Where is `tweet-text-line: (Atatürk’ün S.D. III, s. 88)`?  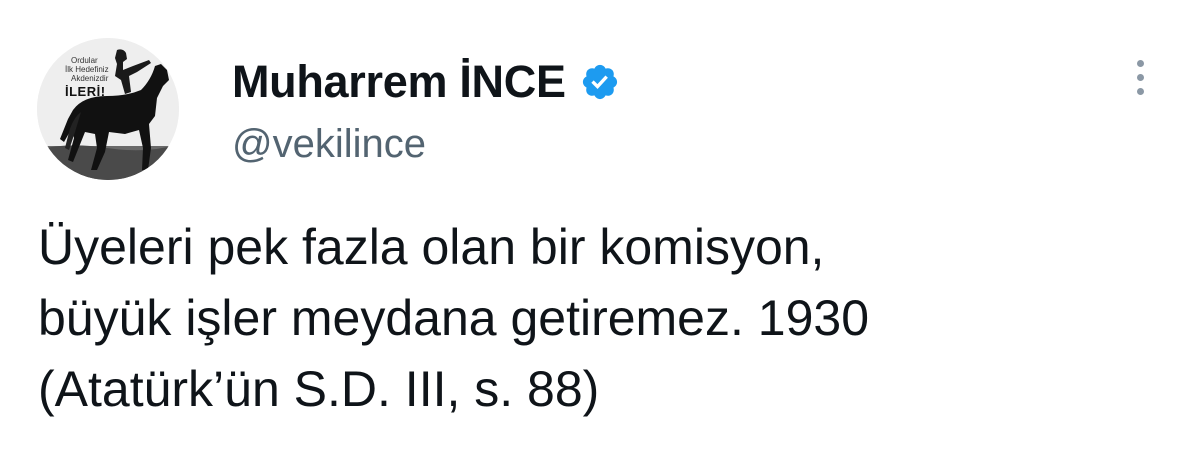 tweet-text-line: (Atatürk’ün S.D. III, s. 88) is located at coordinates (319, 389).